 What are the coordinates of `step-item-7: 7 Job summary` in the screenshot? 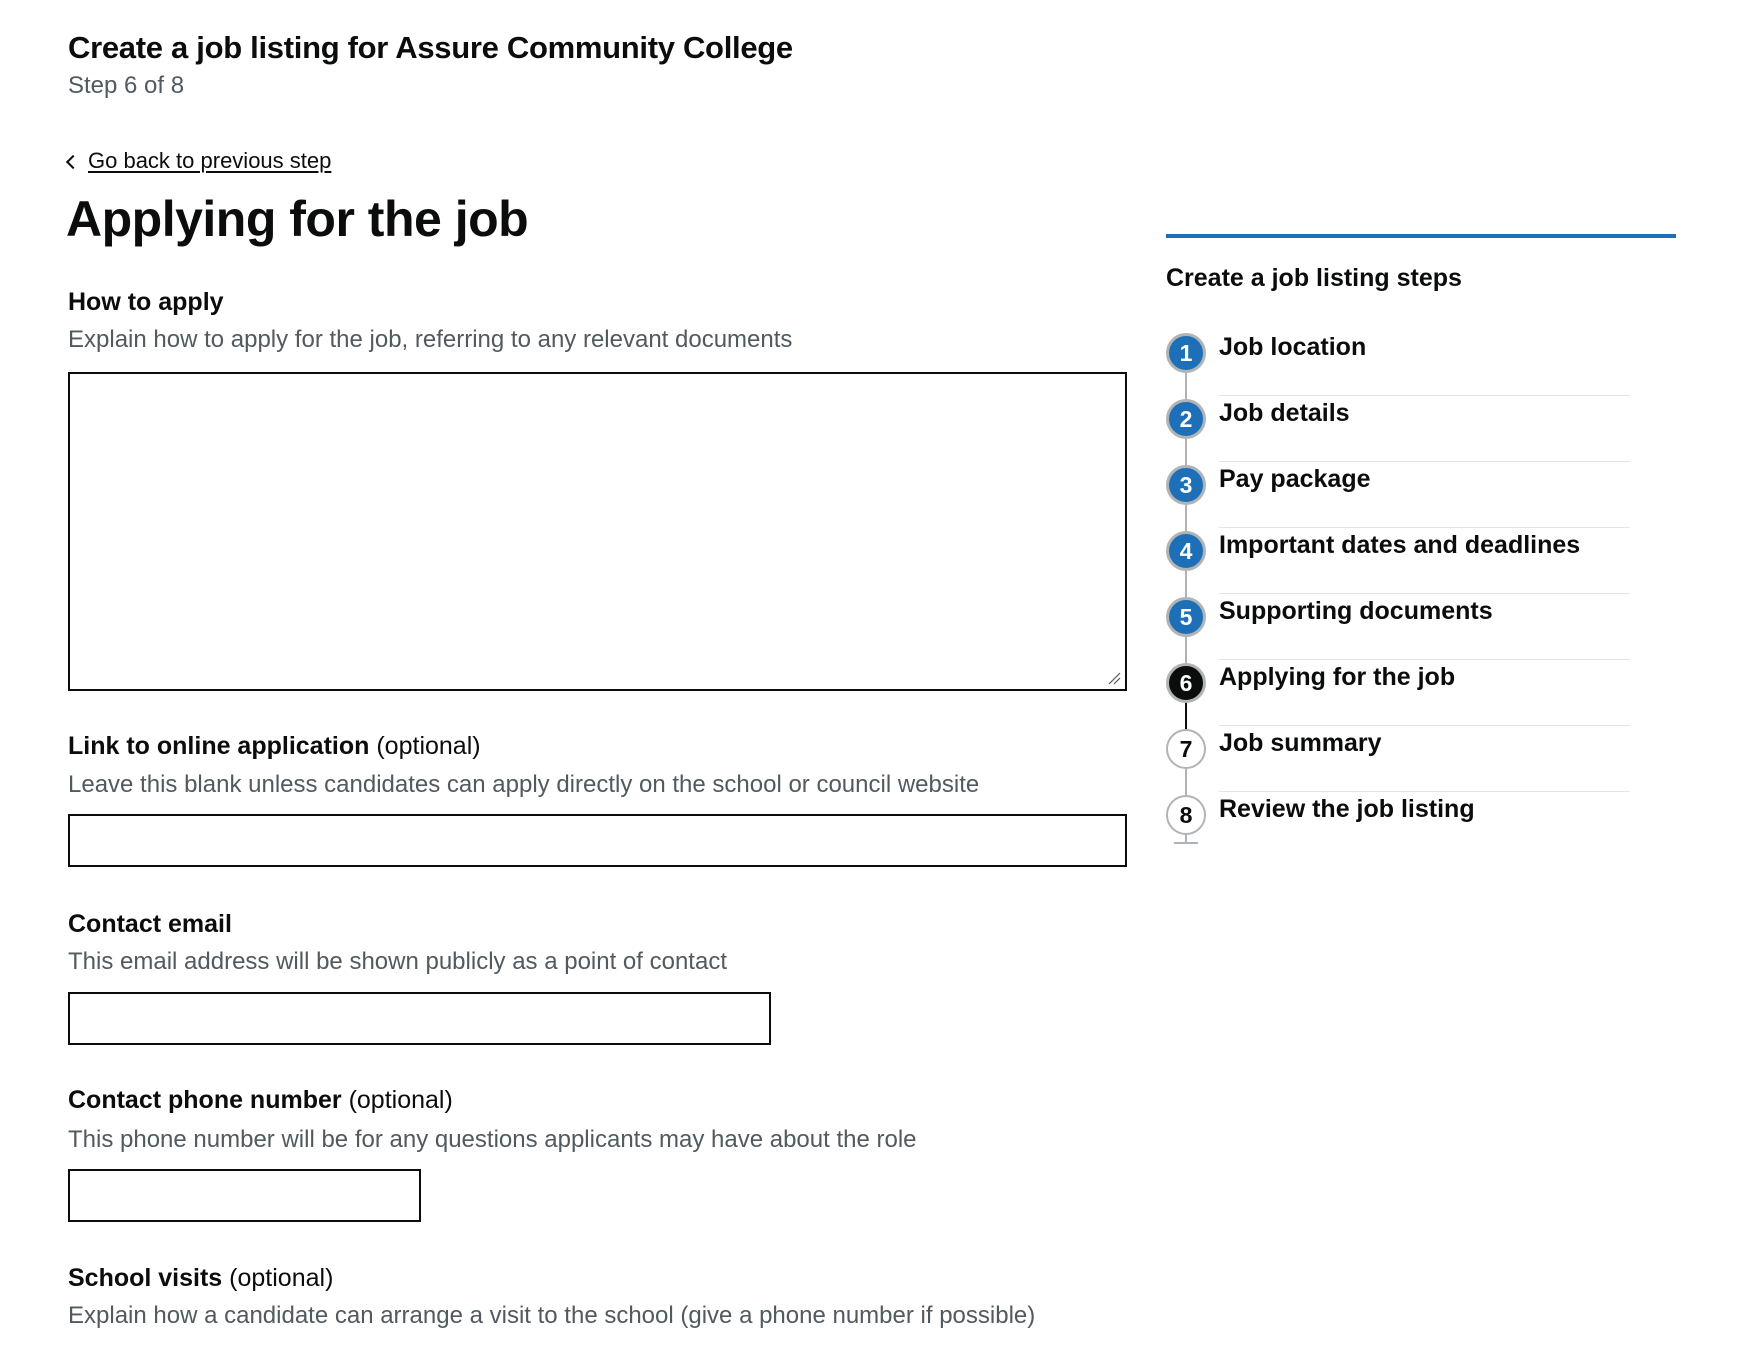 It's located at (1398, 759).